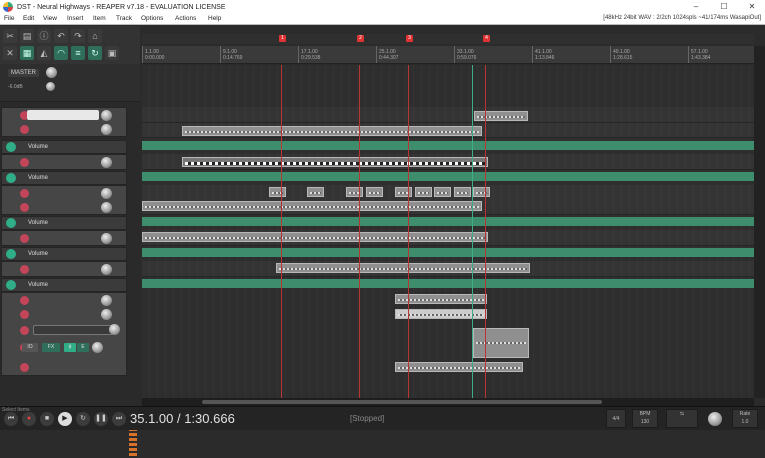  I want to click on track-name-field, so click(63, 115).